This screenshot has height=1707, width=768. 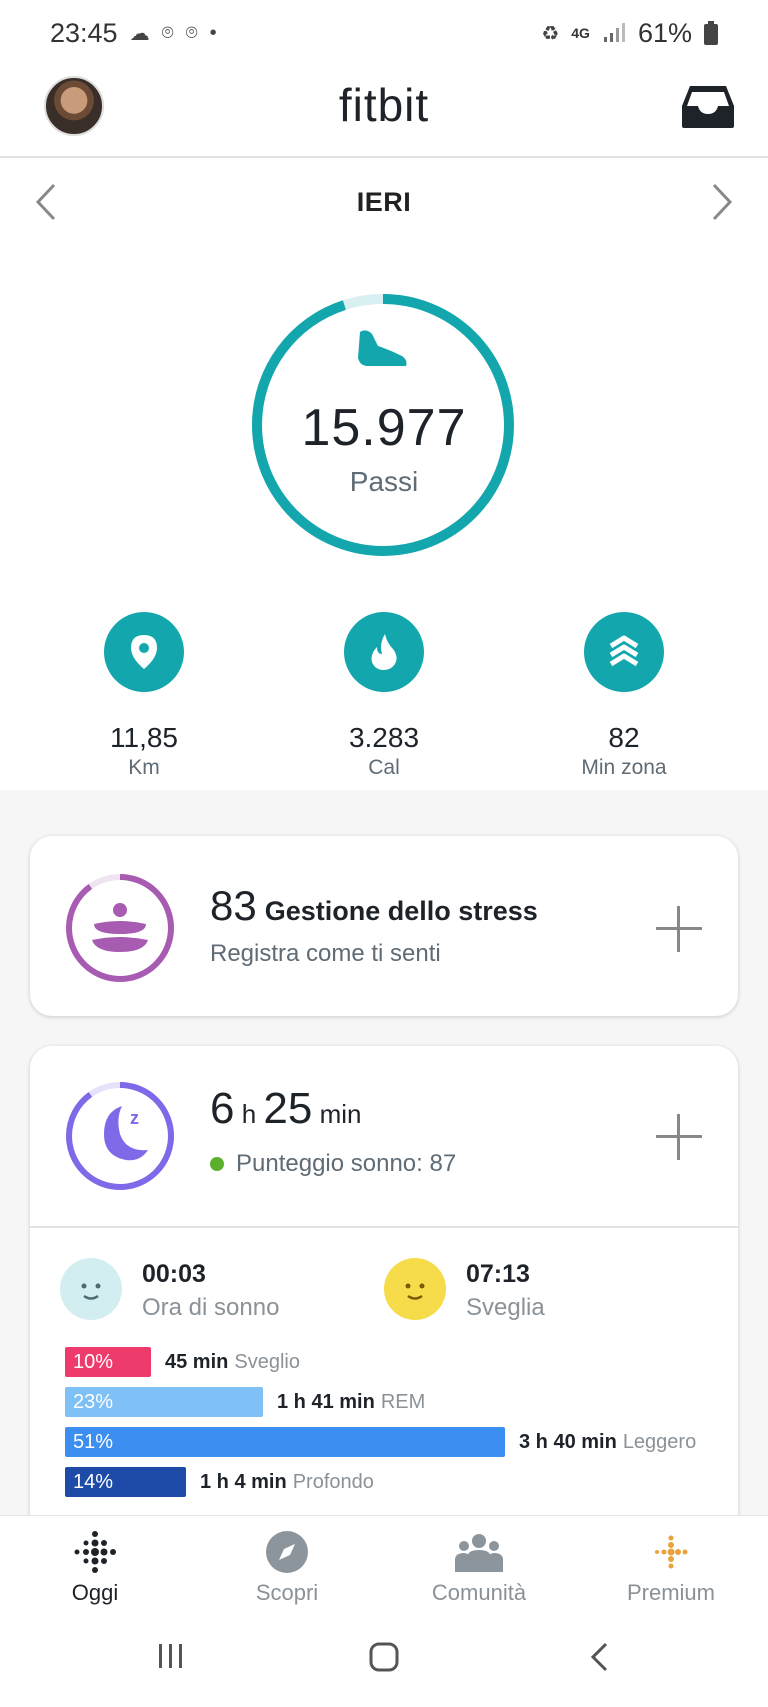 What do you see at coordinates (91, 1289) in the screenshot?
I see `moon-face-icon` at bounding box center [91, 1289].